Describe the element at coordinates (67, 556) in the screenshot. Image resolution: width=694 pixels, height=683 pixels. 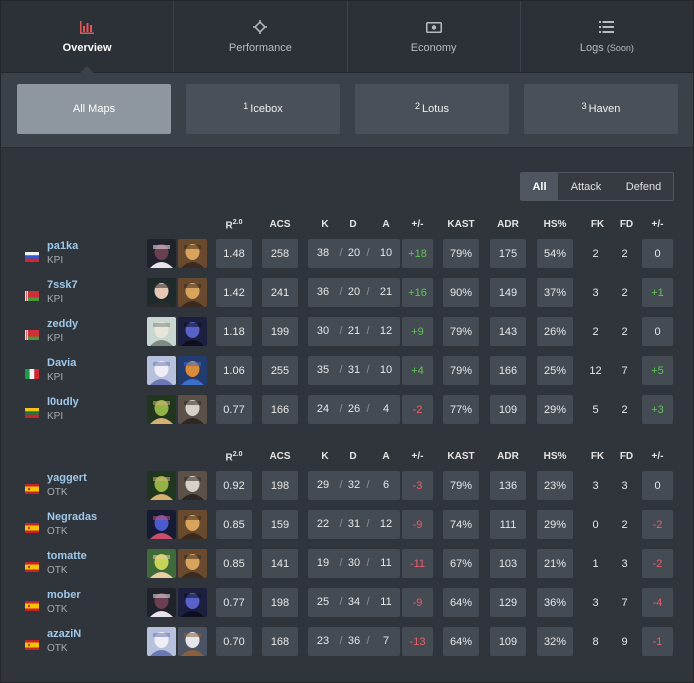
I see `player-name: tomatte` at that location.